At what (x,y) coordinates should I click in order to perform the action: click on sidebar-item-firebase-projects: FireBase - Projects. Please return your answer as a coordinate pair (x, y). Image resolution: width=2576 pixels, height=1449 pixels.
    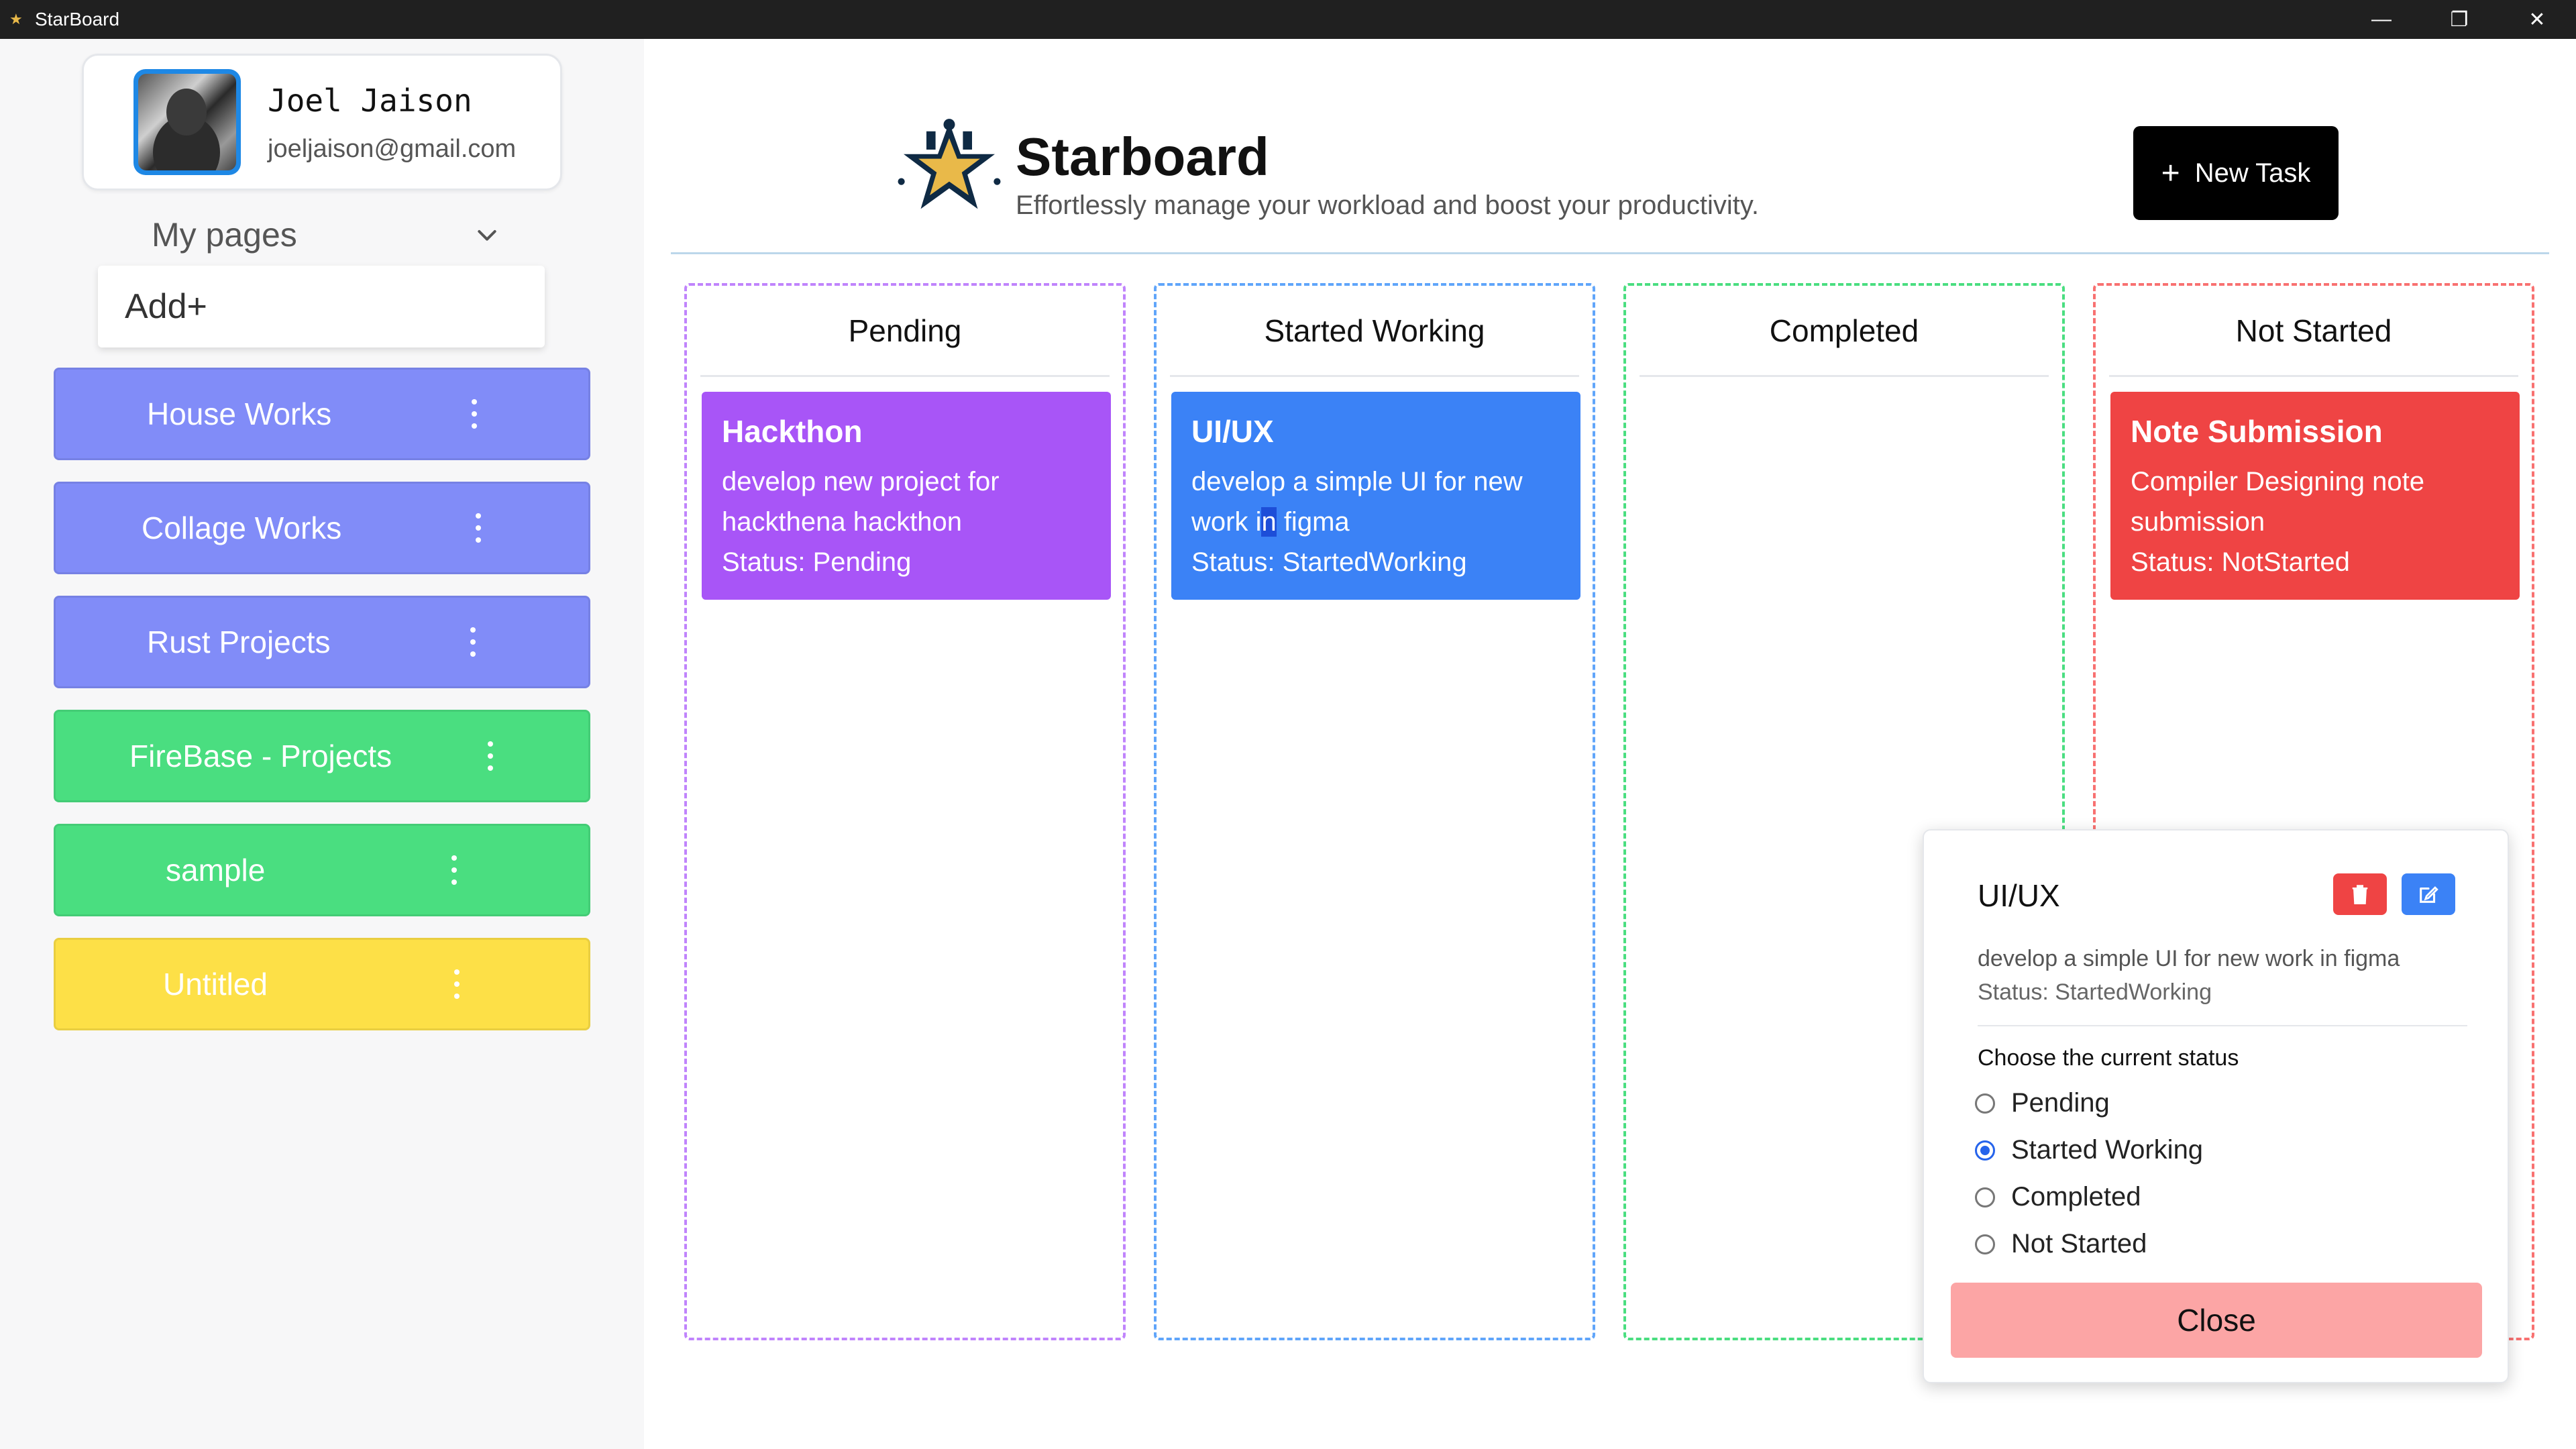
    Looking at the image, I should click on (322, 756).